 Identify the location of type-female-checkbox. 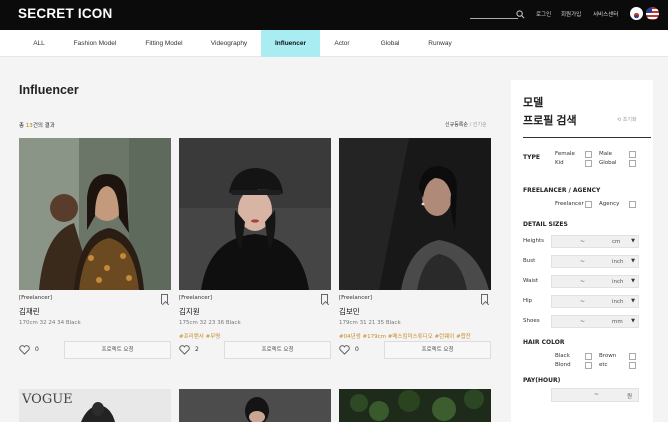
(588, 154).